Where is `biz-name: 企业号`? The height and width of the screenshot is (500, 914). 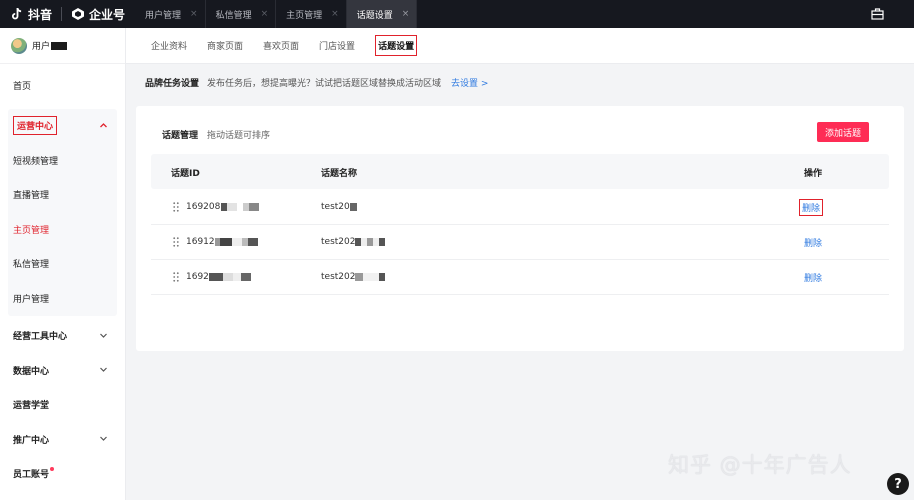
biz-name: 企业号 is located at coordinates (107, 14).